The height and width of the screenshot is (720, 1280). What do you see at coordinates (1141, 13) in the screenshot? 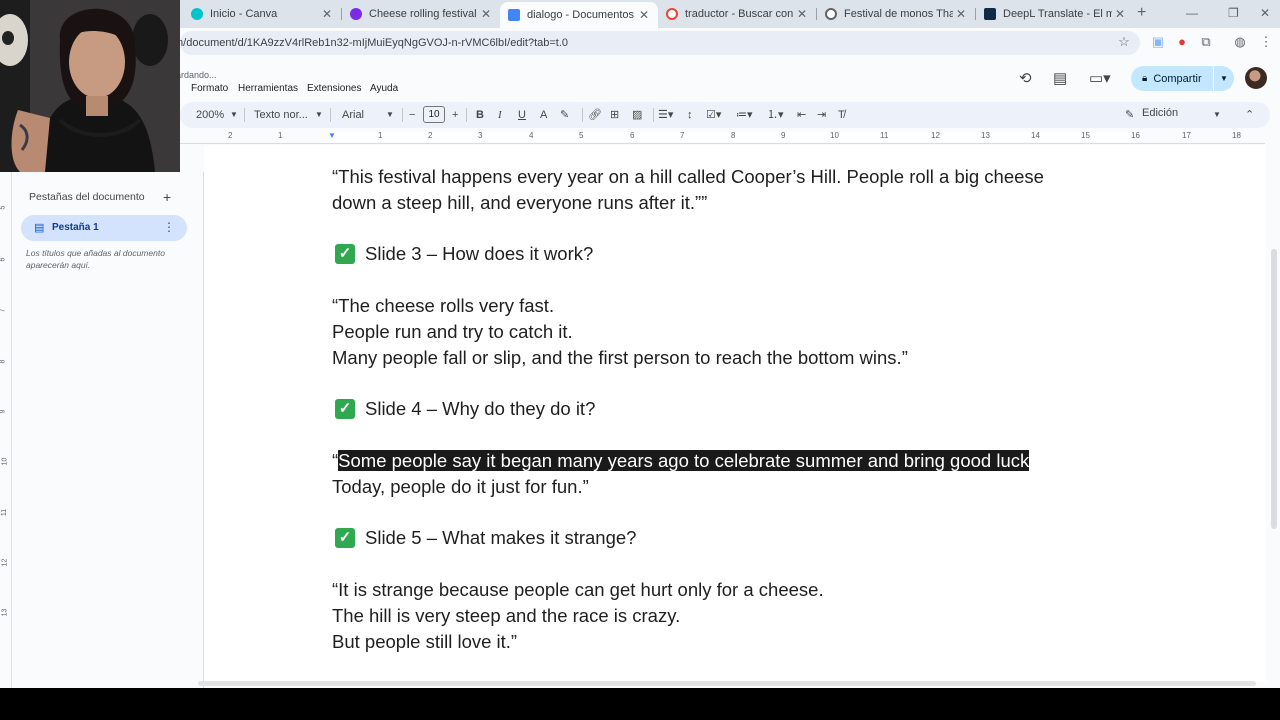
I see `new-tab-button: +` at bounding box center [1141, 13].